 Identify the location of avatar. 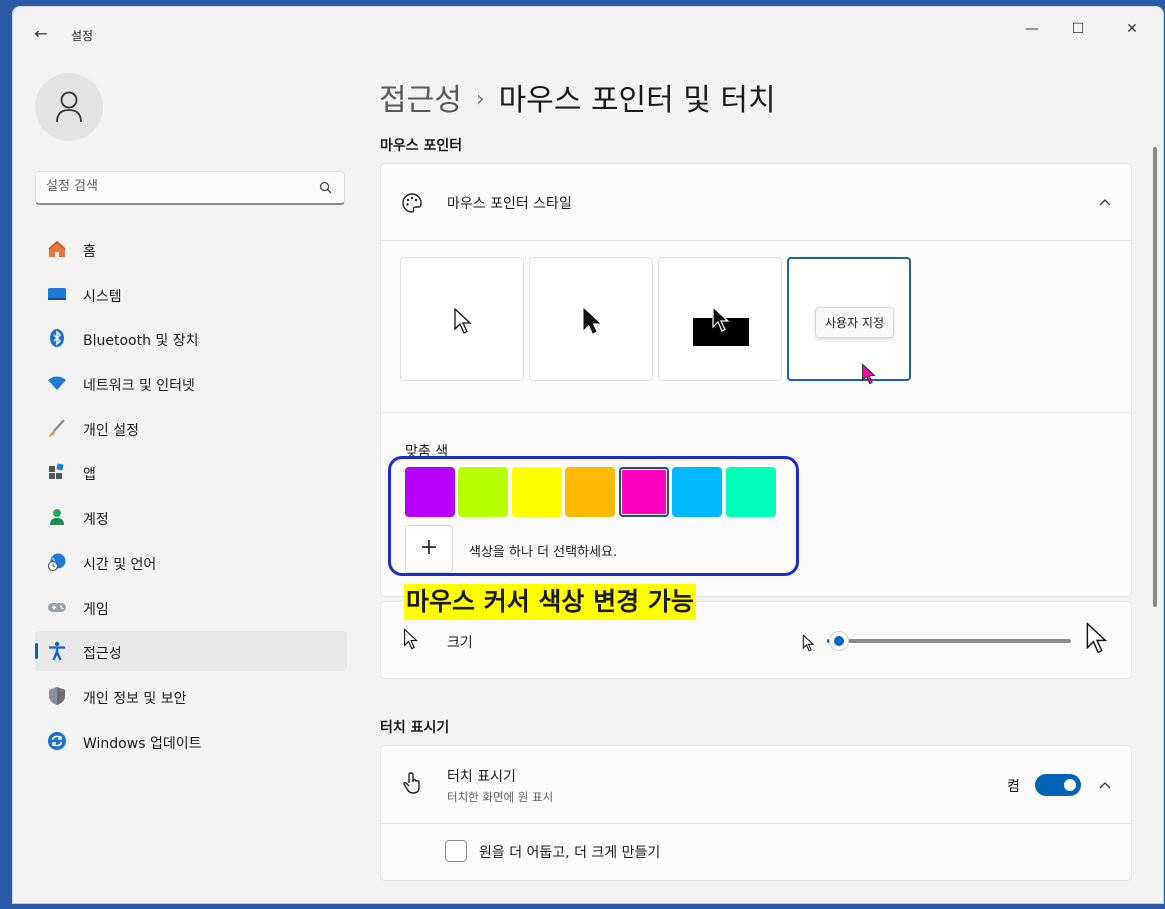
(69, 107).